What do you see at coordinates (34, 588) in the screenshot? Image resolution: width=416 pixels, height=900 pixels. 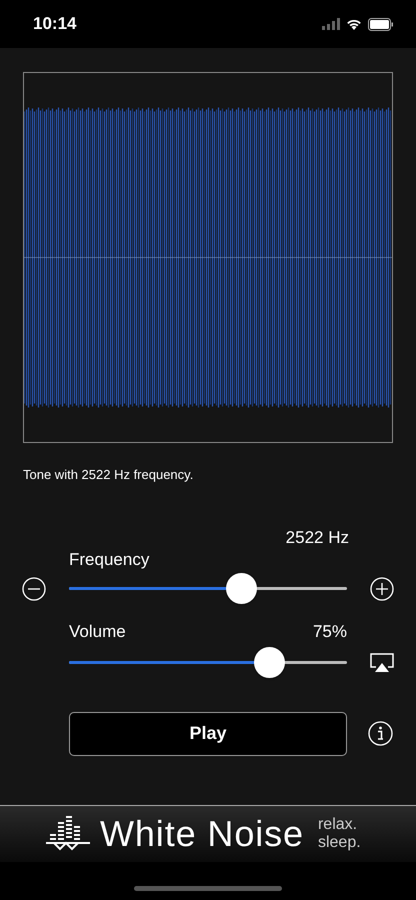 I see `minus-icon` at bounding box center [34, 588].